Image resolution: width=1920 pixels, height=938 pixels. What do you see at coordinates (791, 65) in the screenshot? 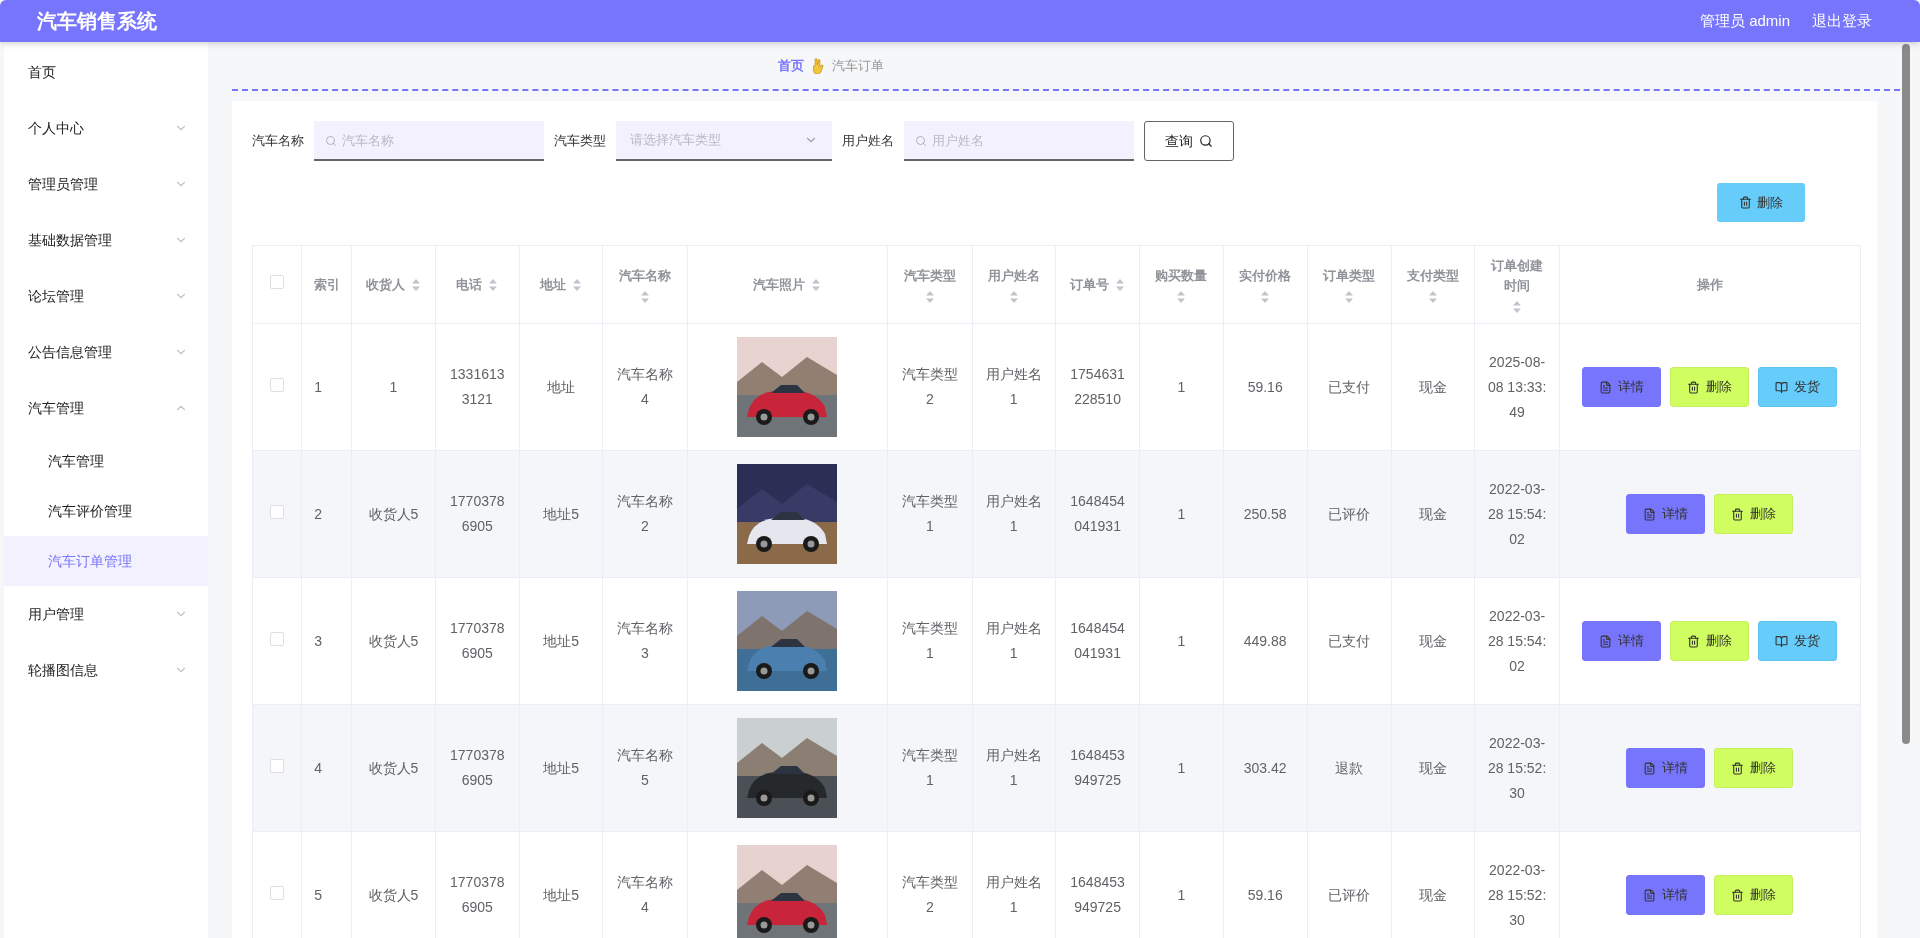
I see `breadcrumb-link: 首页` at bounding box center [791, 65].